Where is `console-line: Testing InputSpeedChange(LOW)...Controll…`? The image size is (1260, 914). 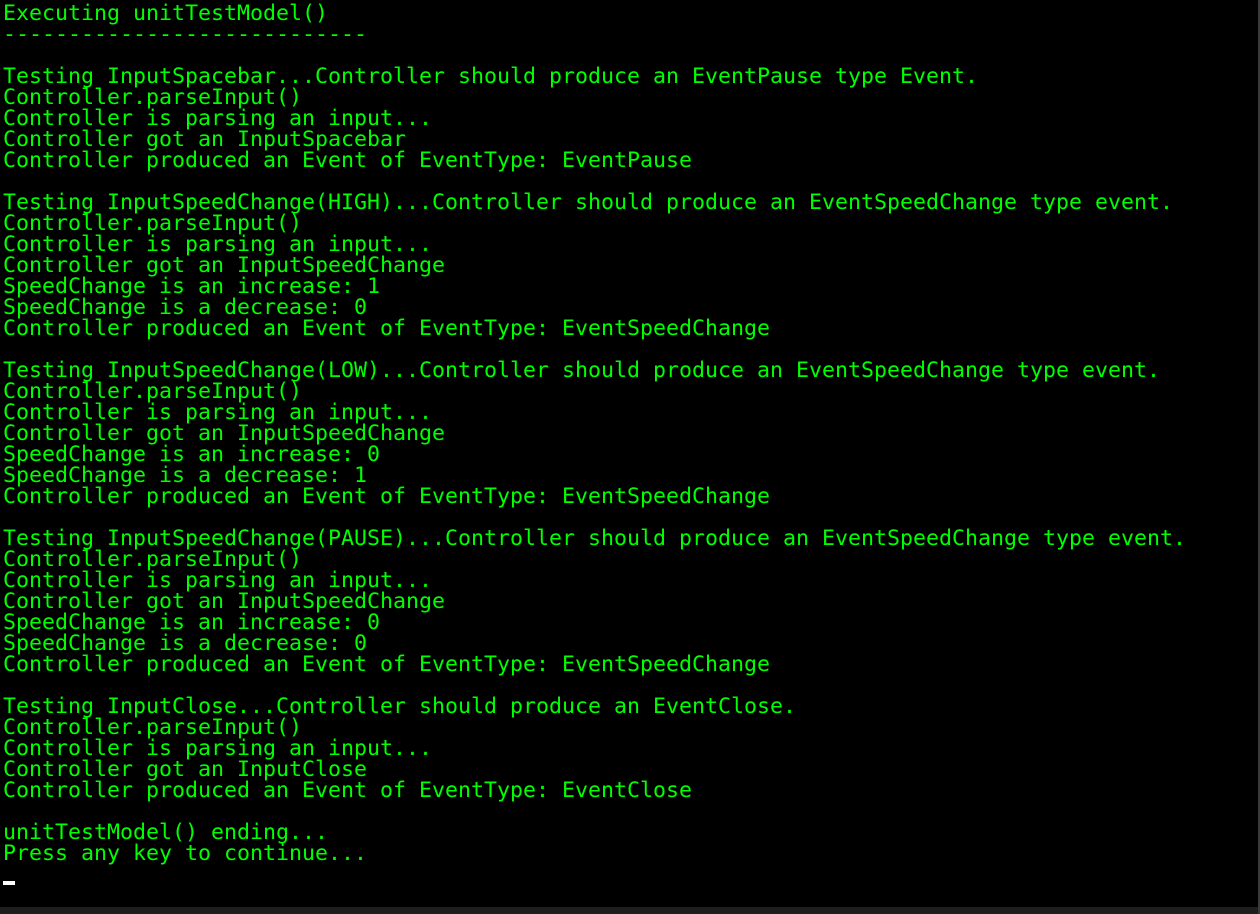
console-line: Testing InputSpeedChange(LOW)...Controll… is located at coordinates (582, 370).